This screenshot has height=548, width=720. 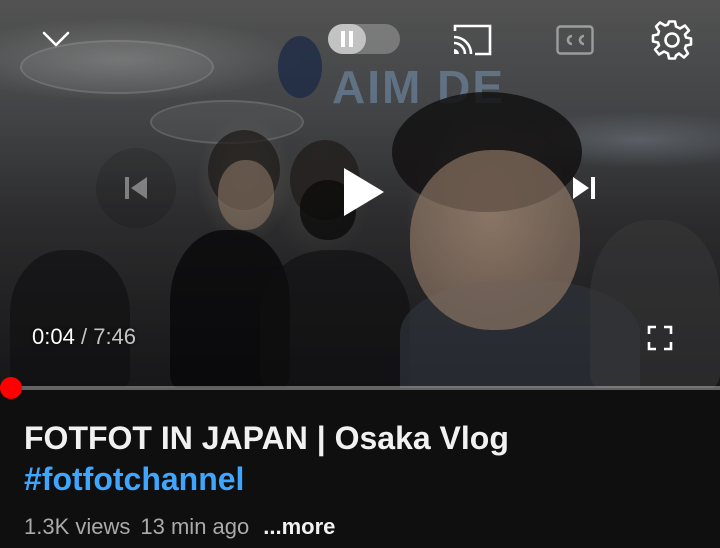 I want to click on gear-icon, so click(x=672, y=40).